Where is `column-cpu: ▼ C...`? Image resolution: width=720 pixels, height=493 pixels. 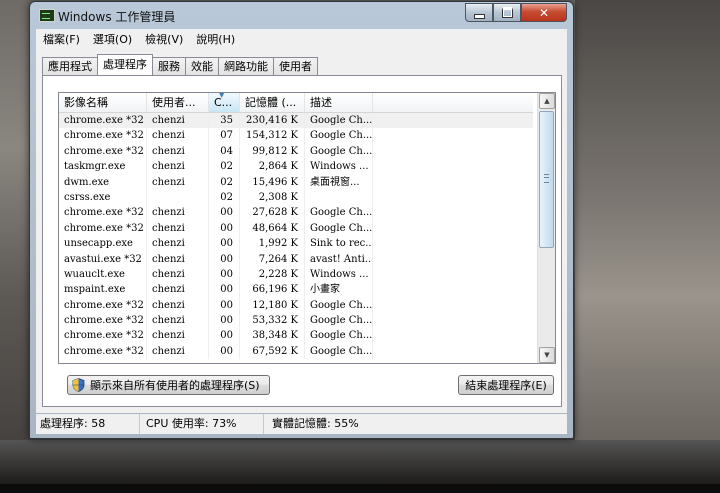
column-cpu: ▼ C... is located at coordinates (224, 102).